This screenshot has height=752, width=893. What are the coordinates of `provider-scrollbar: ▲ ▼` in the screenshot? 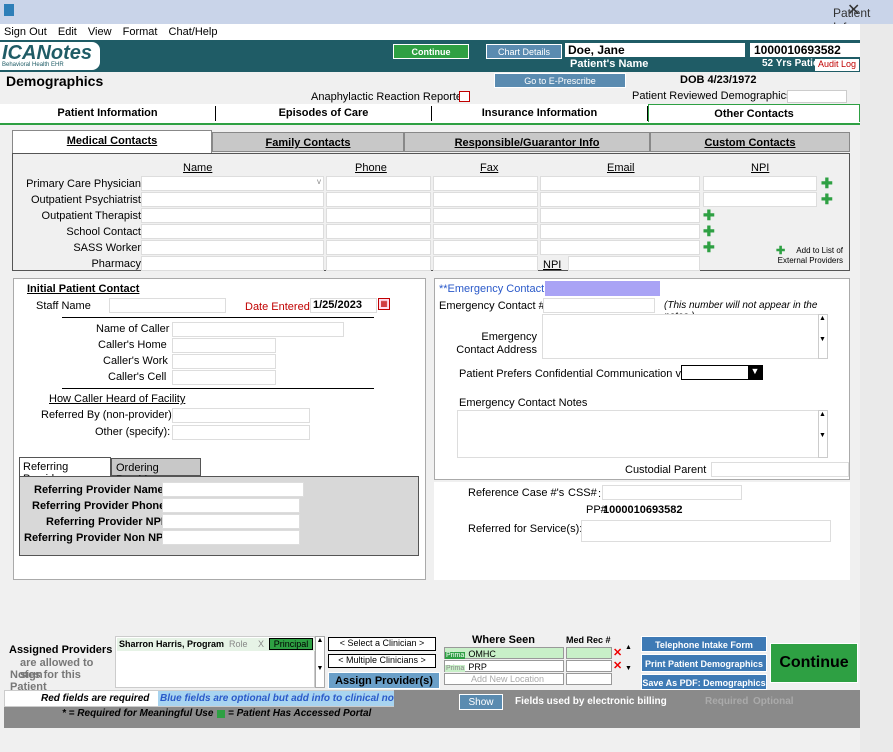 It's located at (320, 662).